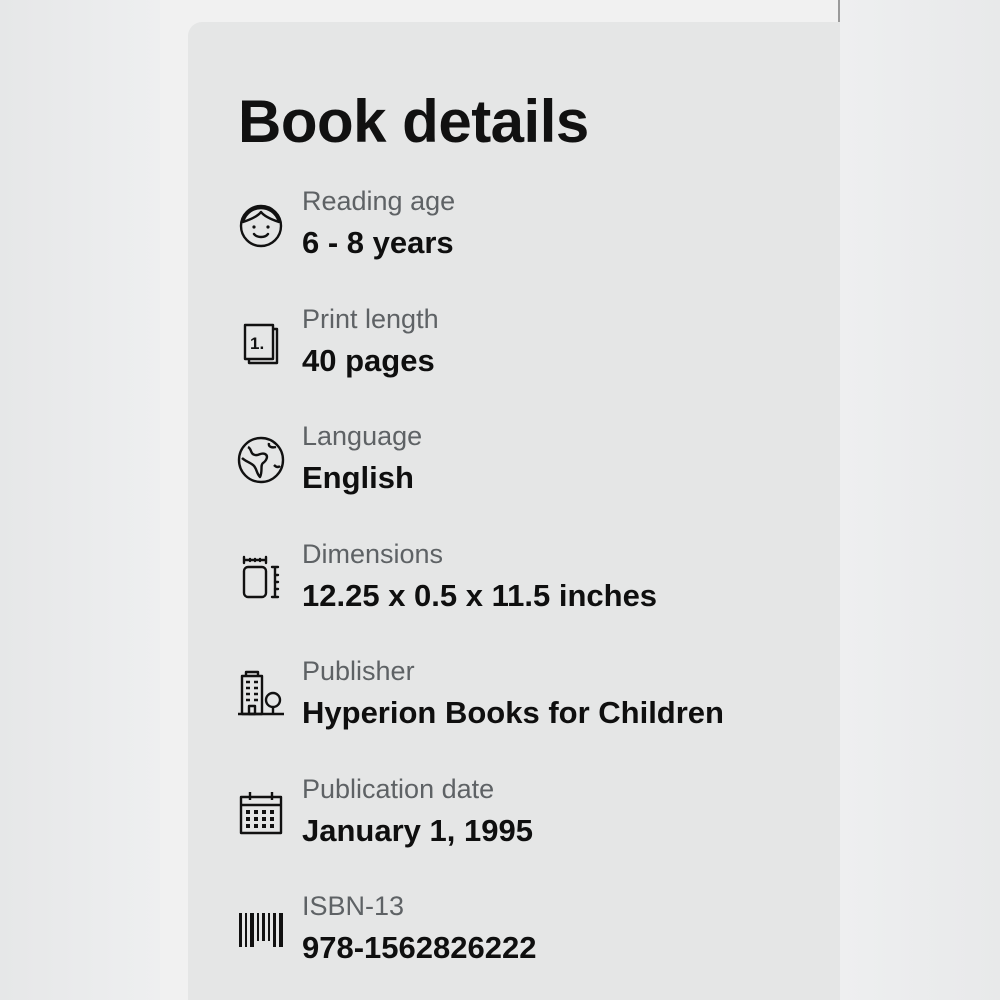  Describe the element at coordinates (358, 477) in the screenshot. I see `detail-value: English` at that location.